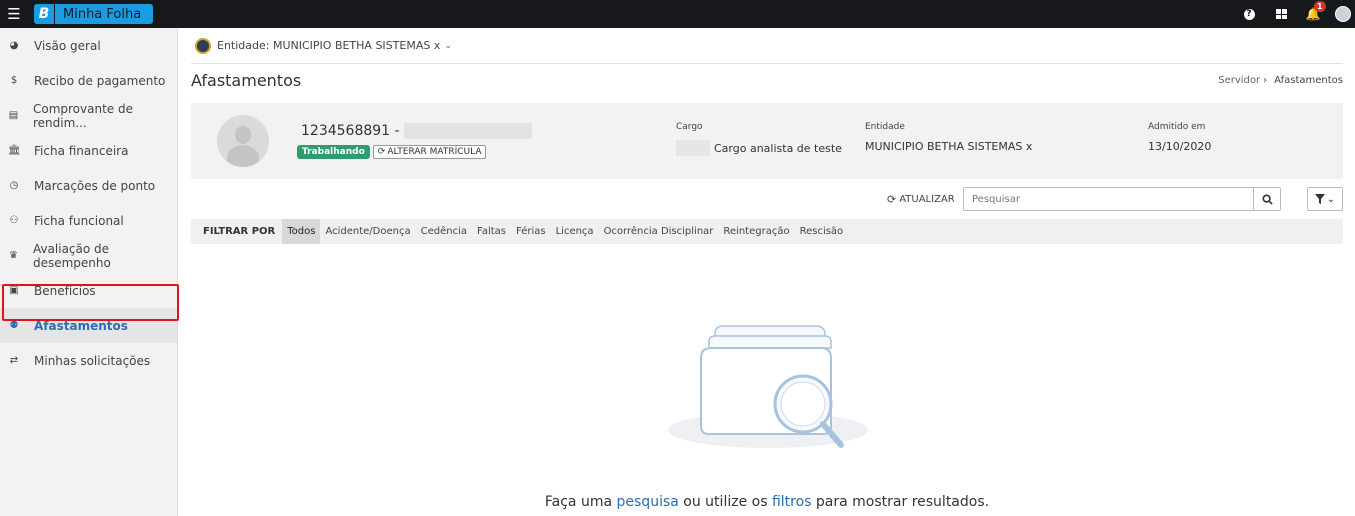 The width and height of the screenshot is (1355, 516). What do you see at coordinates (333, 152) in the screenshot?
I see `status-badge: Trabalhando` at bounding box center [333, 152].